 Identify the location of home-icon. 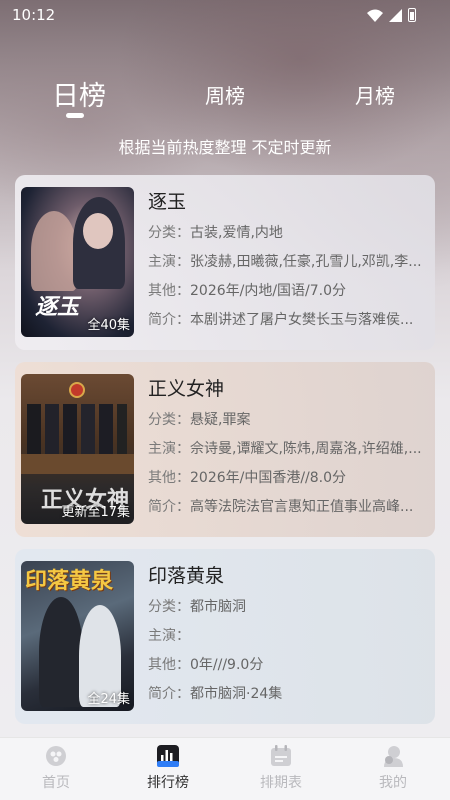
(56, 756).